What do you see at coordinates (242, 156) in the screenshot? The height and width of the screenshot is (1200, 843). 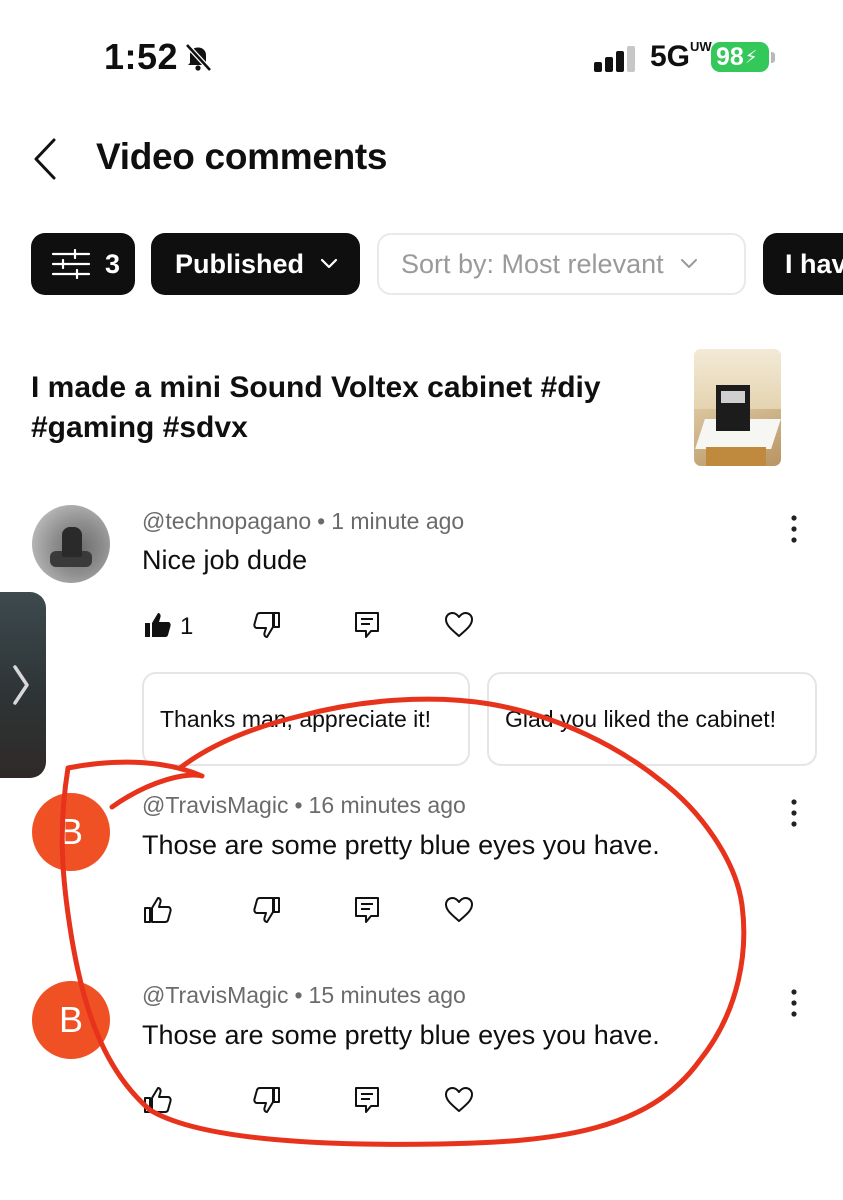 I see `page-title: Video comments` at bounding box center [242, 156].